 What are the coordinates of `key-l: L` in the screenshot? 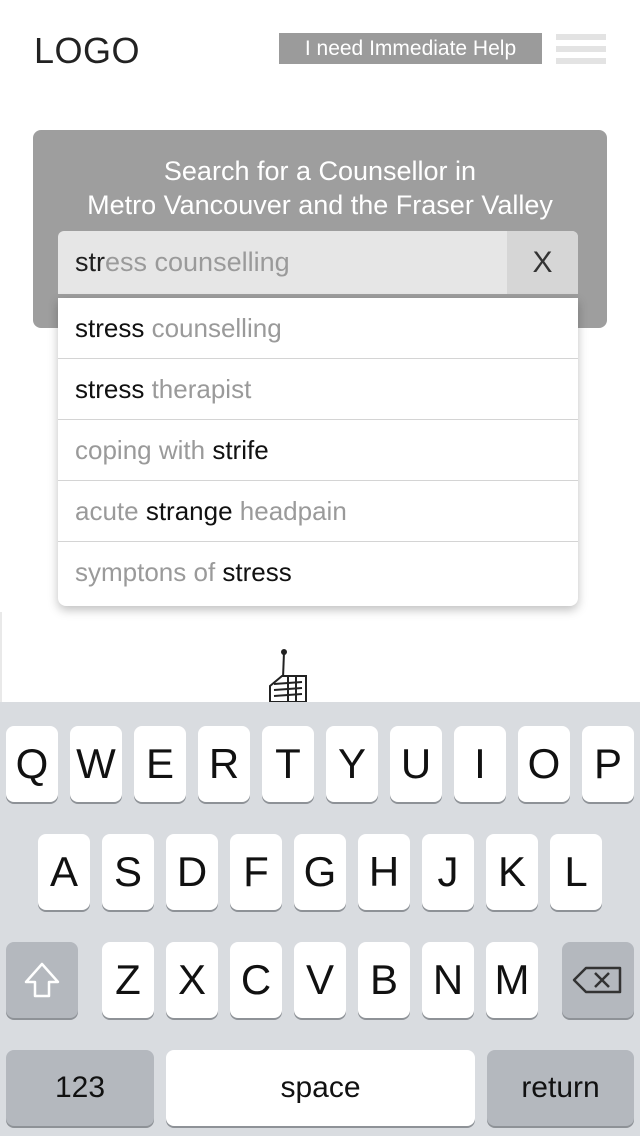 It's located at (576, 872).